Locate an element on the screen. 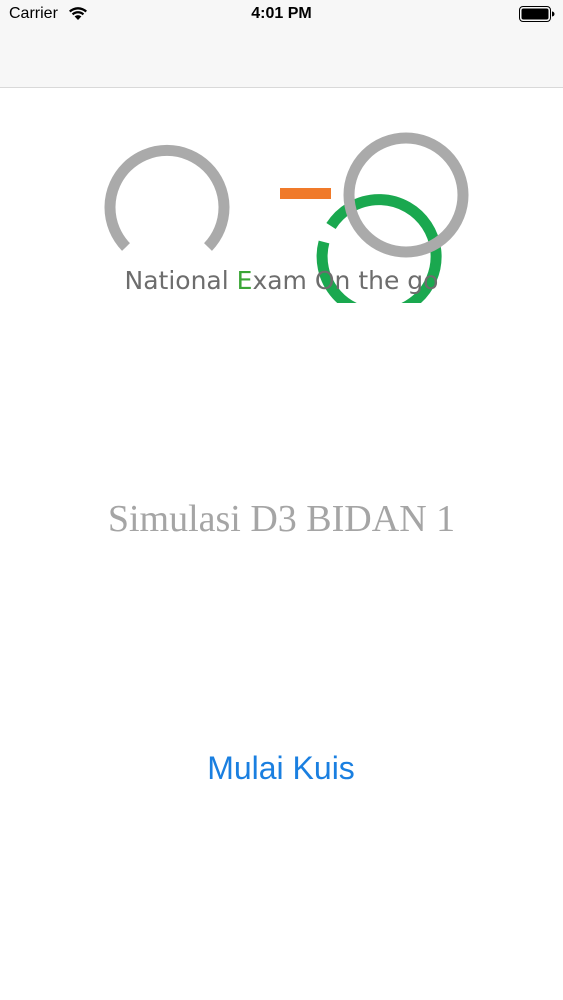 The height and width of the screenshot is (1000, 563). navigation-bar: Carrier 4:01 PM is located at coordinates (281, 44).